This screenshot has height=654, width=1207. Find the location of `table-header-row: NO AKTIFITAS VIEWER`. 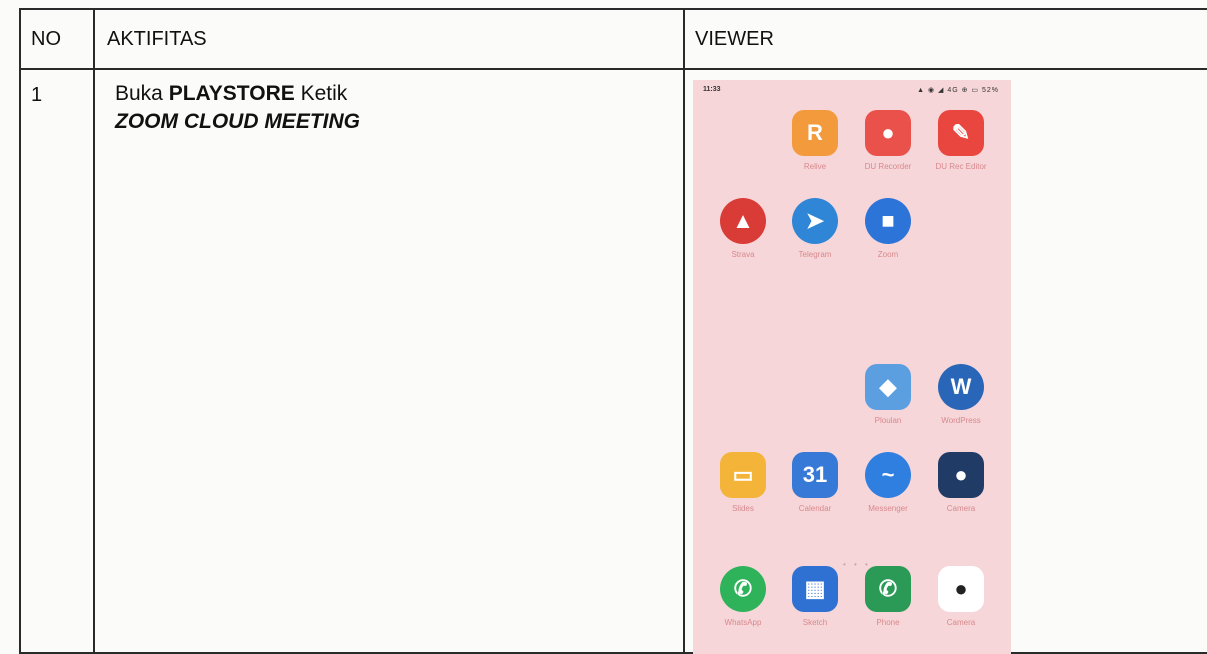

table-header-row: NO AKTIFITAS VIEWER is located at coordinates (613, 39).